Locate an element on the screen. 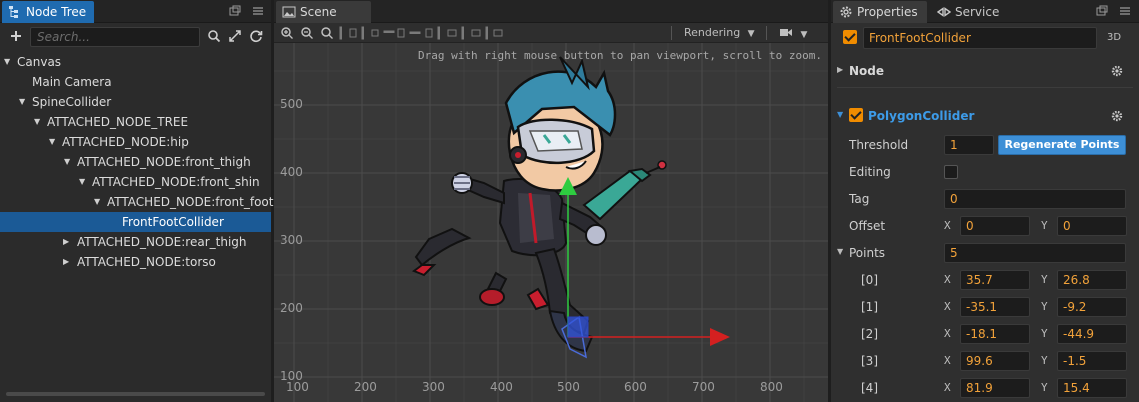 The width and height of the screenshot is (1139, 402). toolbar-divider is located at coordinates (766, 33).